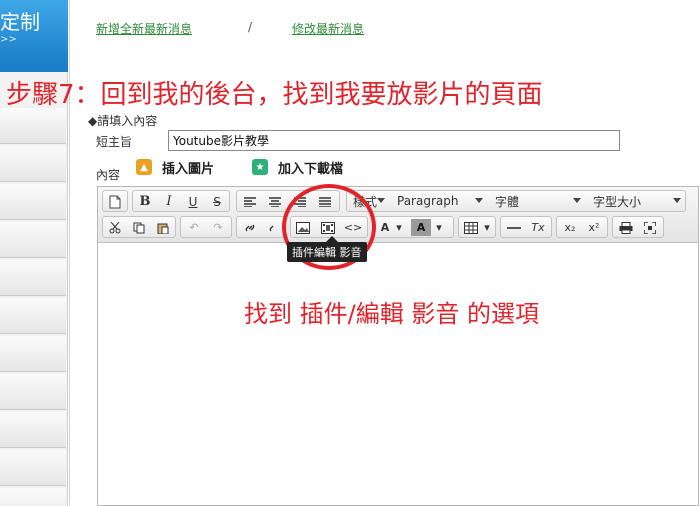 The height and width of the screenshot is (506, 700). I want to click on new-page-icon, so click(115, 201).